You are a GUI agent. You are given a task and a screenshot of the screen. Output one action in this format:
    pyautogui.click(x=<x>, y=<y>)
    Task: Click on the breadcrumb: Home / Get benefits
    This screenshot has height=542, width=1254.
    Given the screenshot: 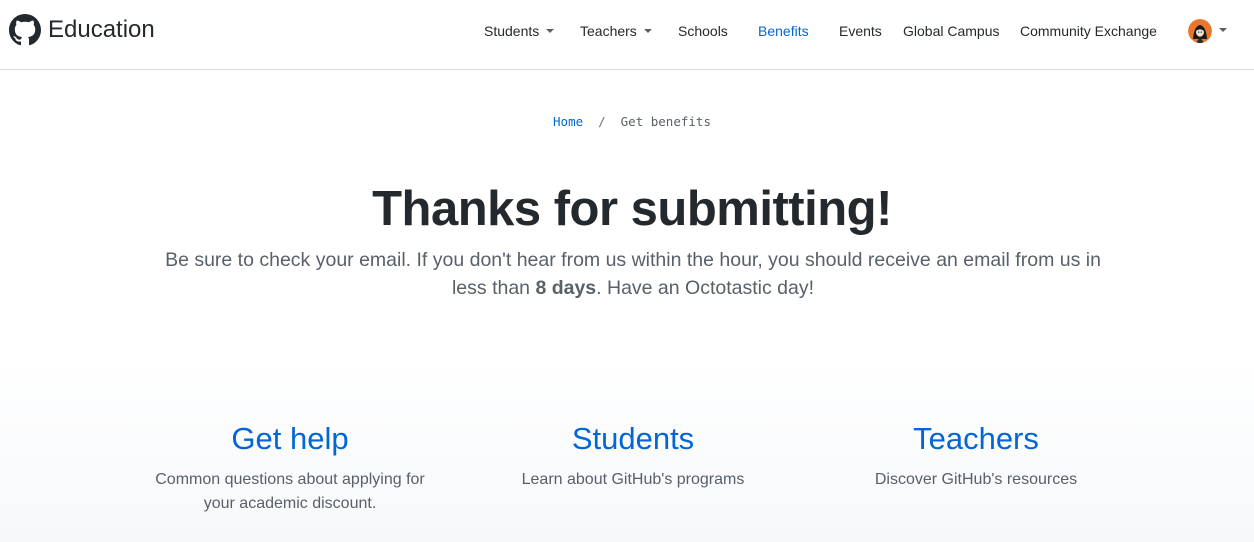 What is the action you would take?
    pyautogui.click(x=627, y=121)
    